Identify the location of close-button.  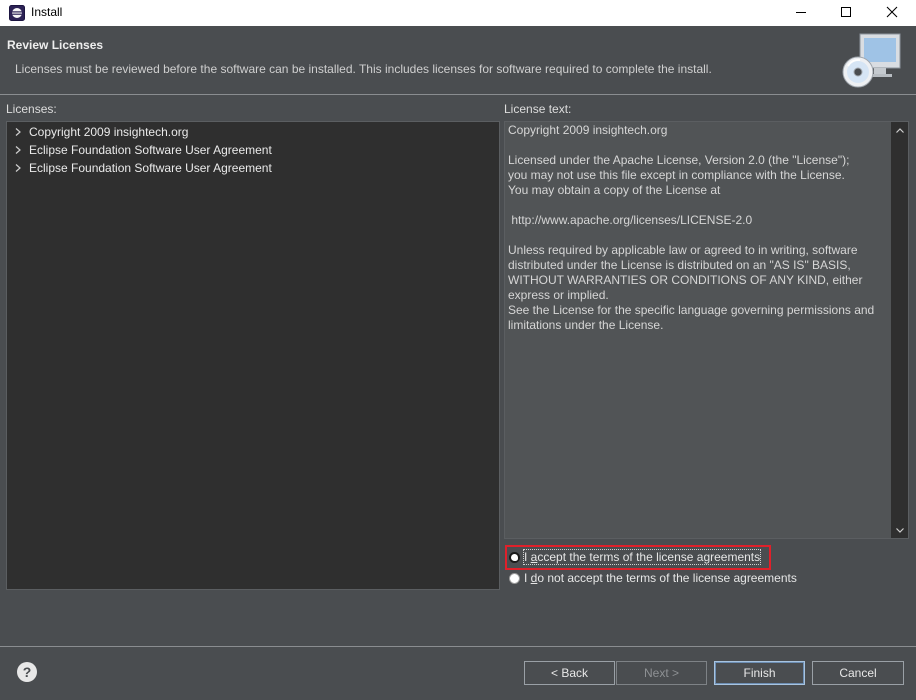
(892, 13).